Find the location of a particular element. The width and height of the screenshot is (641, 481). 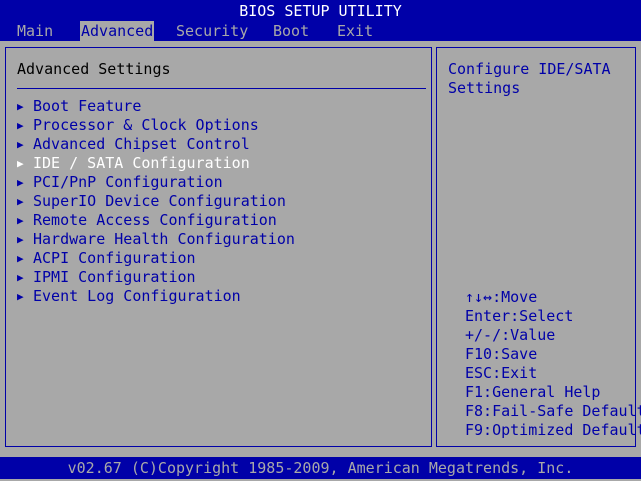

list-item-label: Remote Access Configuration is located at coordinates (155, 220).